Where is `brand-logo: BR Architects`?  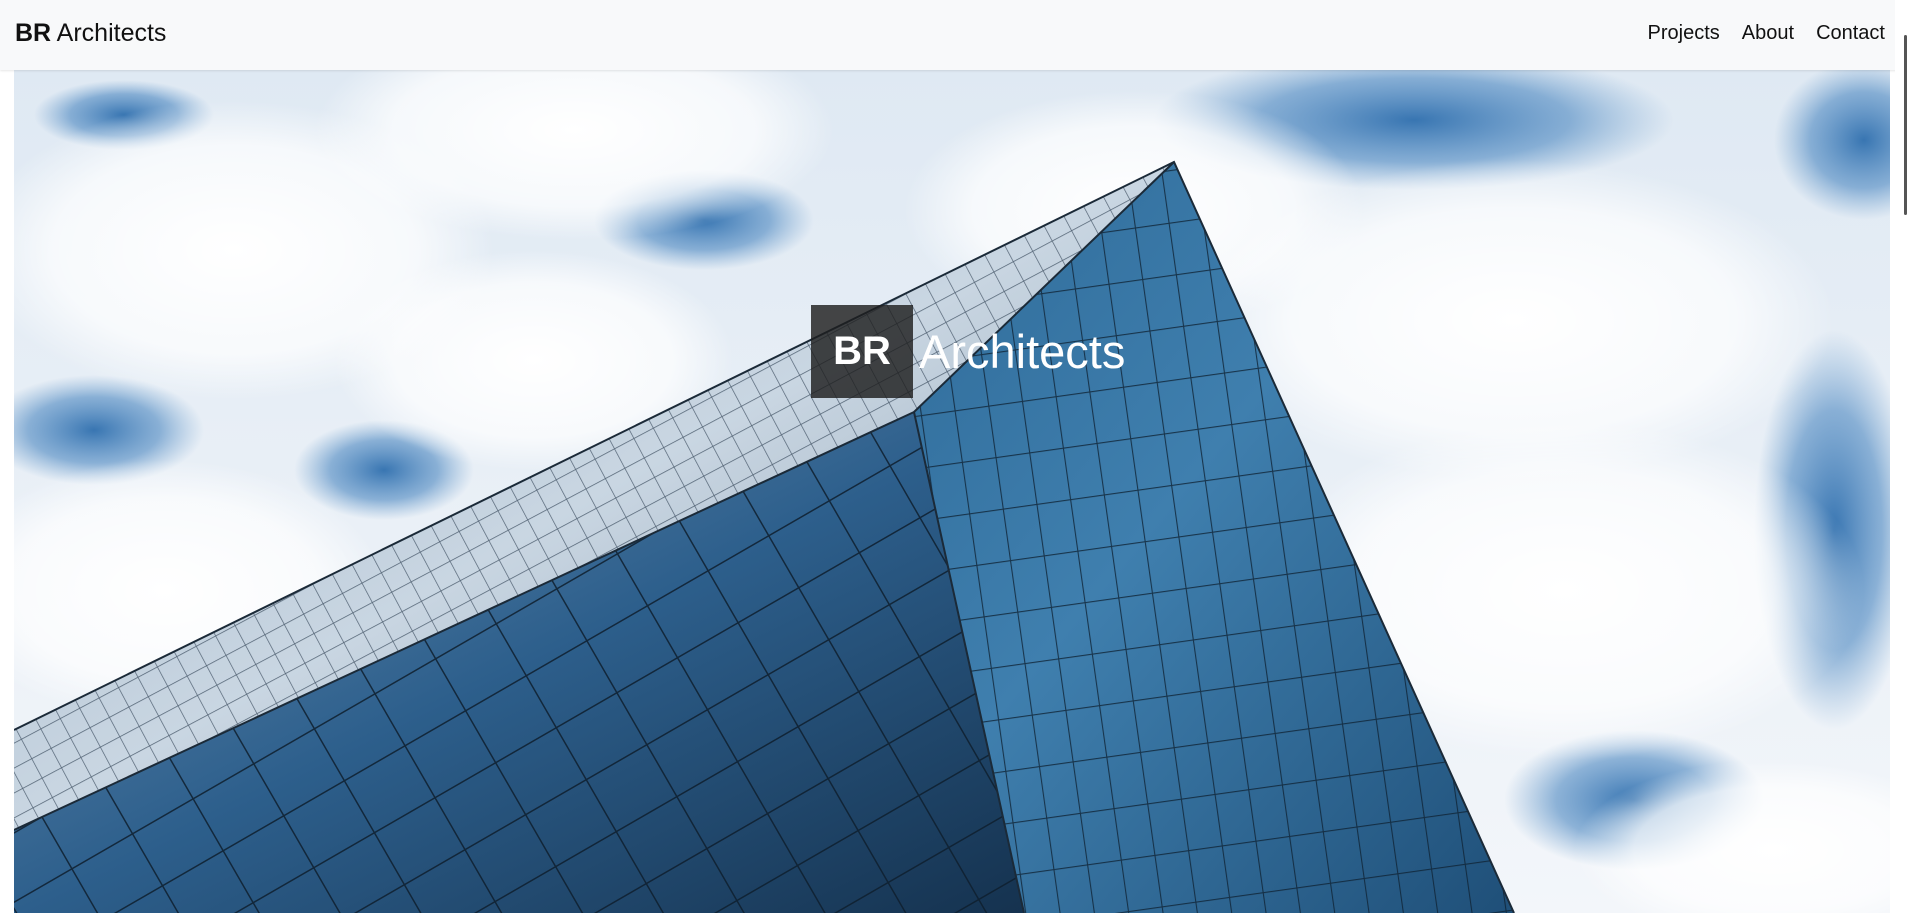
brand-logo: BR Architects is located at coordinates (90, 33).